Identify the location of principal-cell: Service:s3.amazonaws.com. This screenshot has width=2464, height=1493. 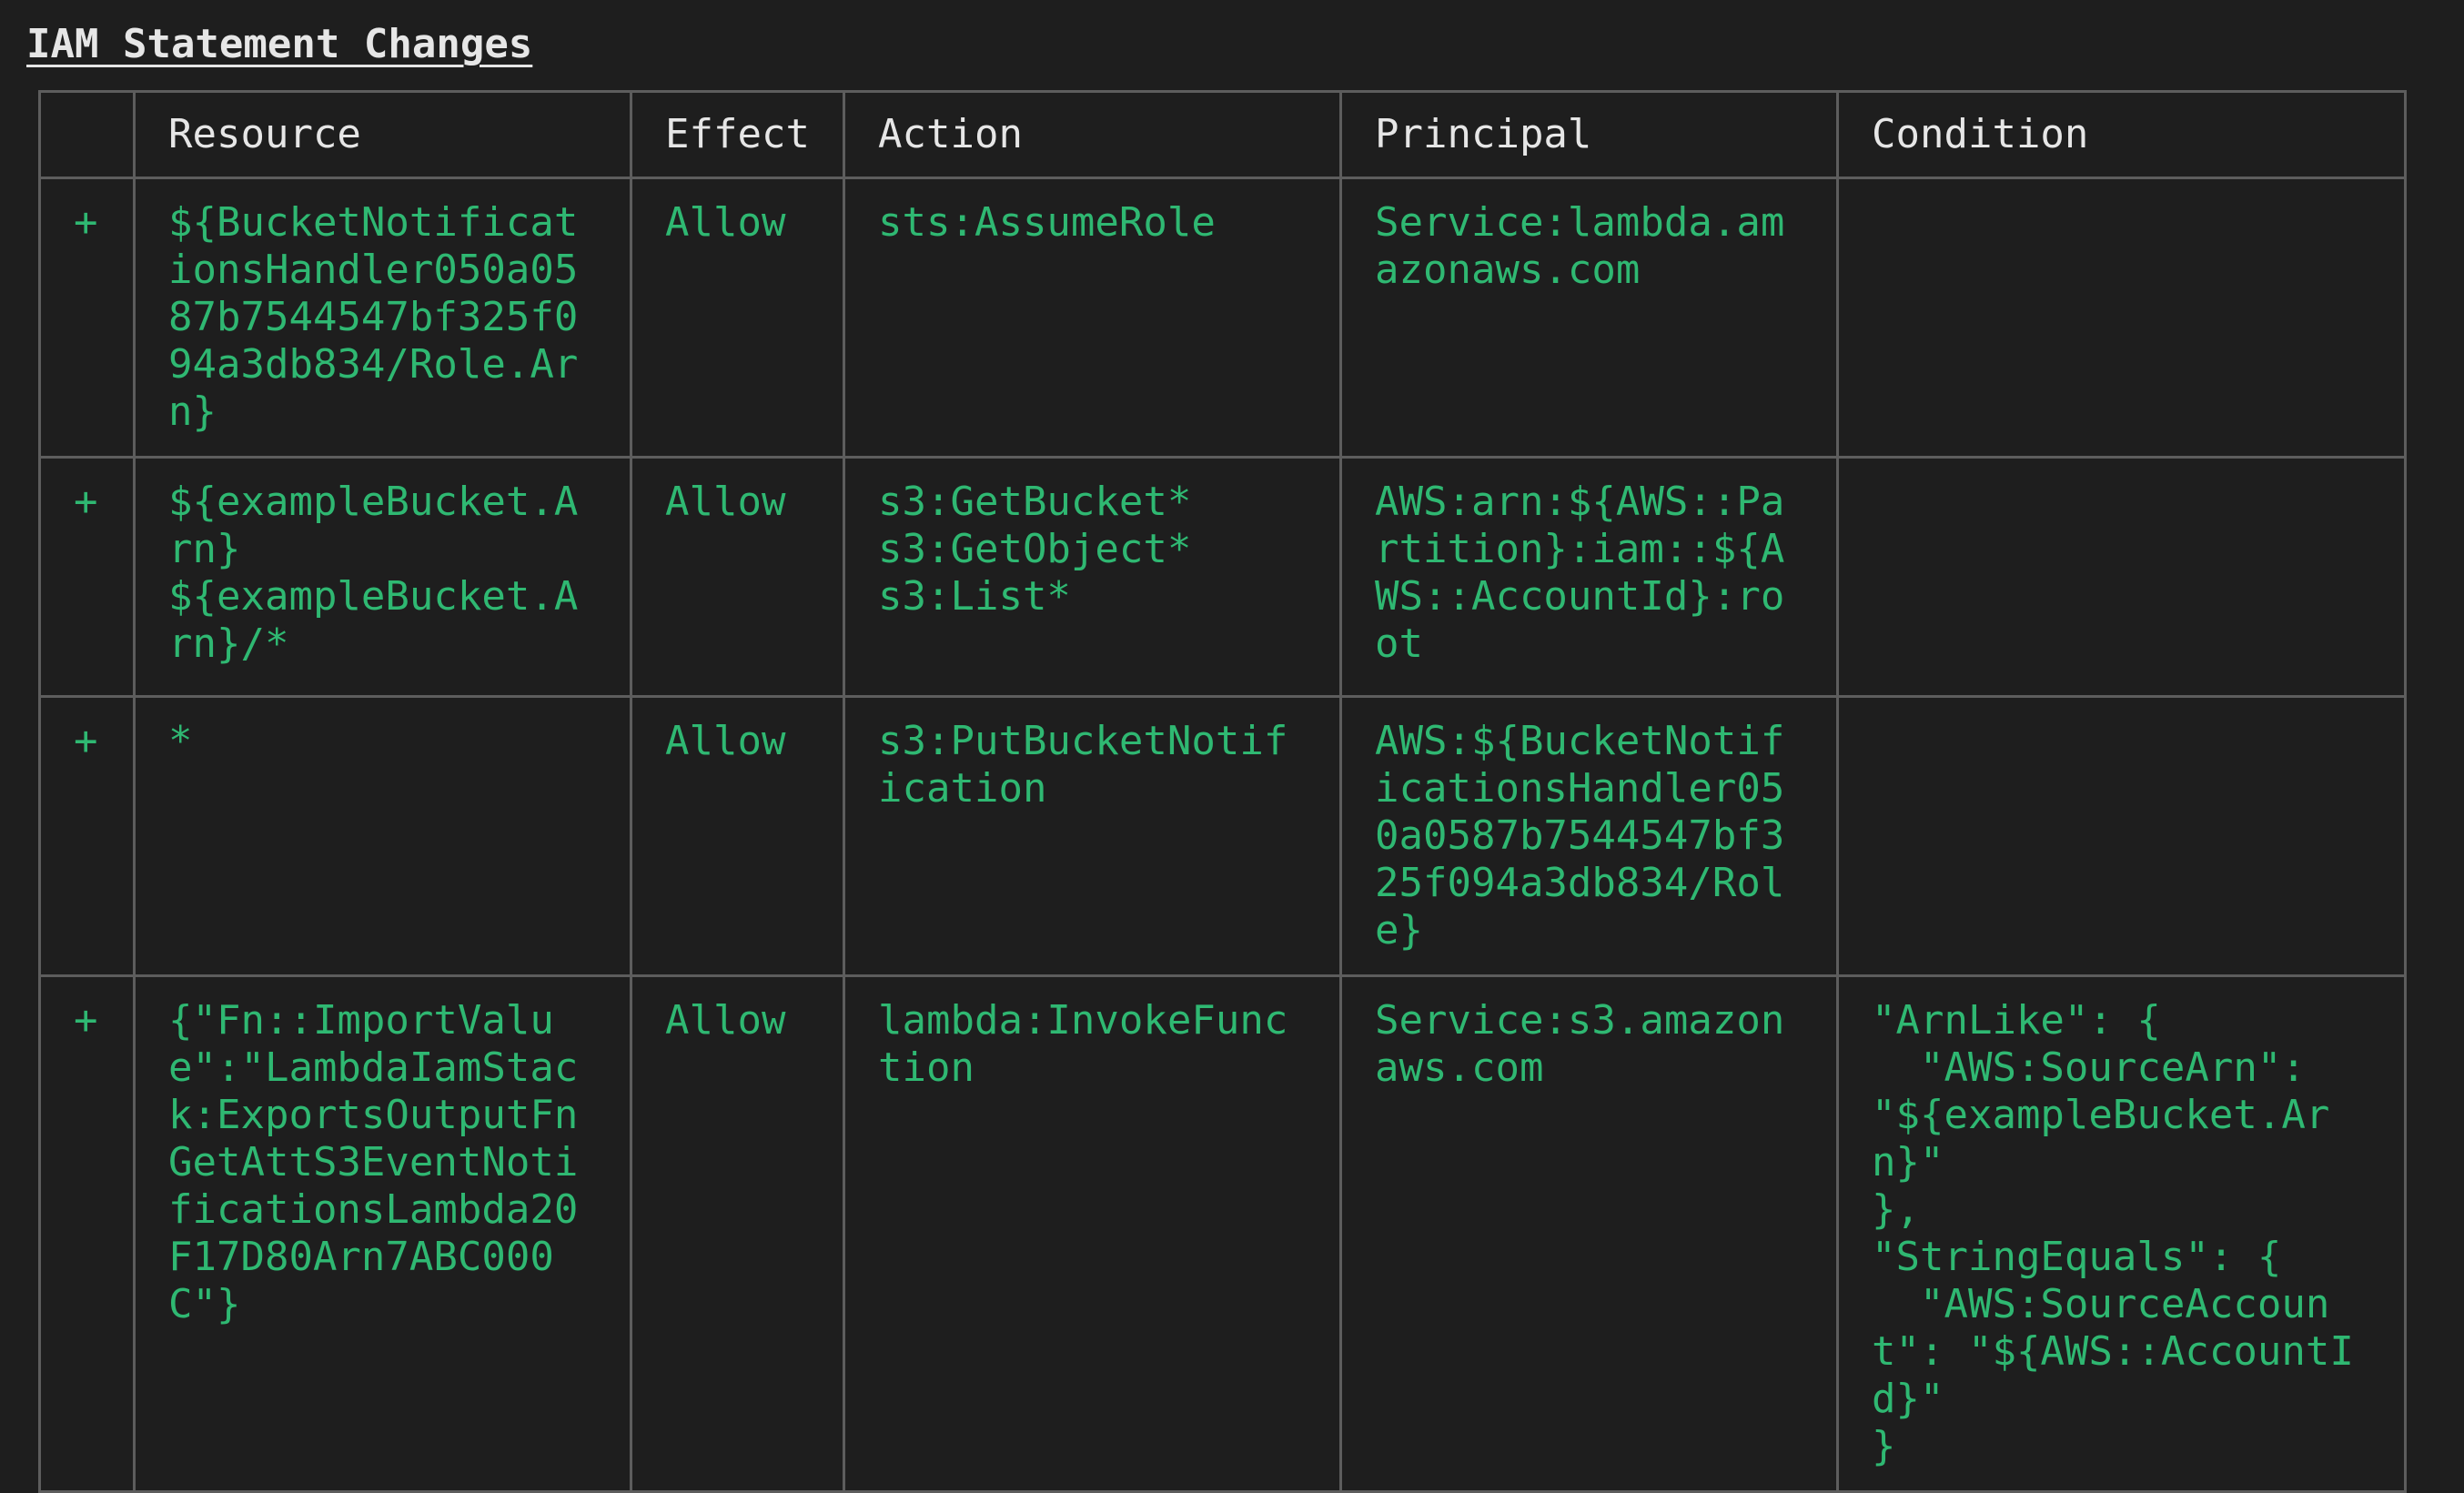
(1589, 1233).